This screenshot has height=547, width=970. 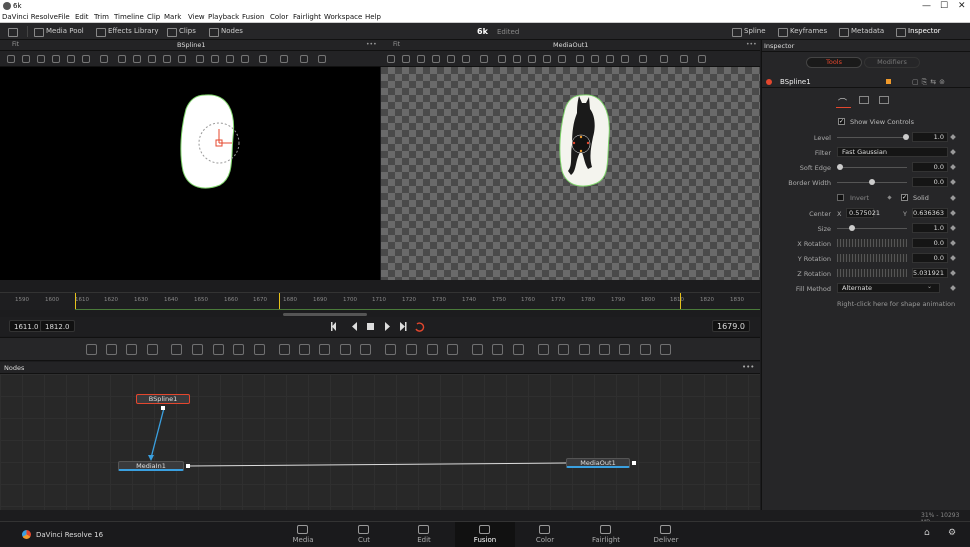 I want to click on tab-tools: Tools, so click(x=834, y=62).